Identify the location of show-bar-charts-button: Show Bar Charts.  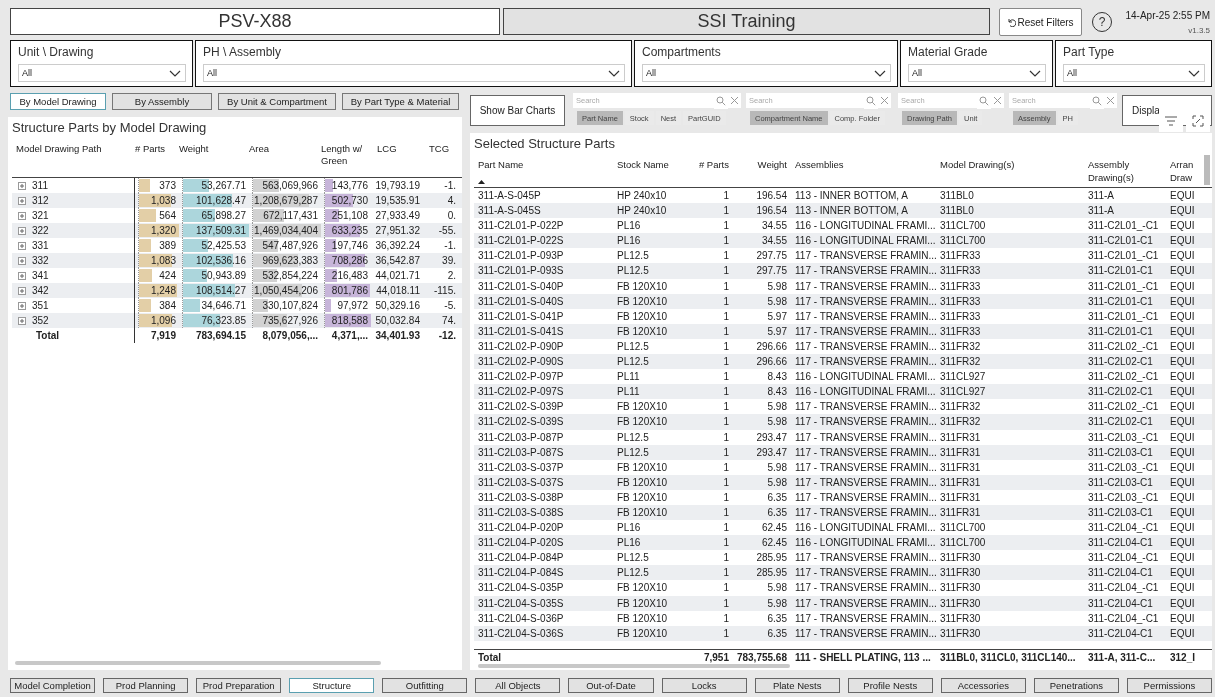
(517, 110).